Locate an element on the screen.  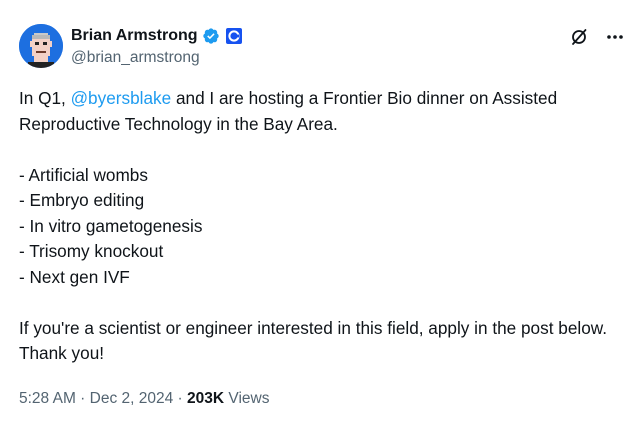
avatar-image is located at coordinates (41, 46).